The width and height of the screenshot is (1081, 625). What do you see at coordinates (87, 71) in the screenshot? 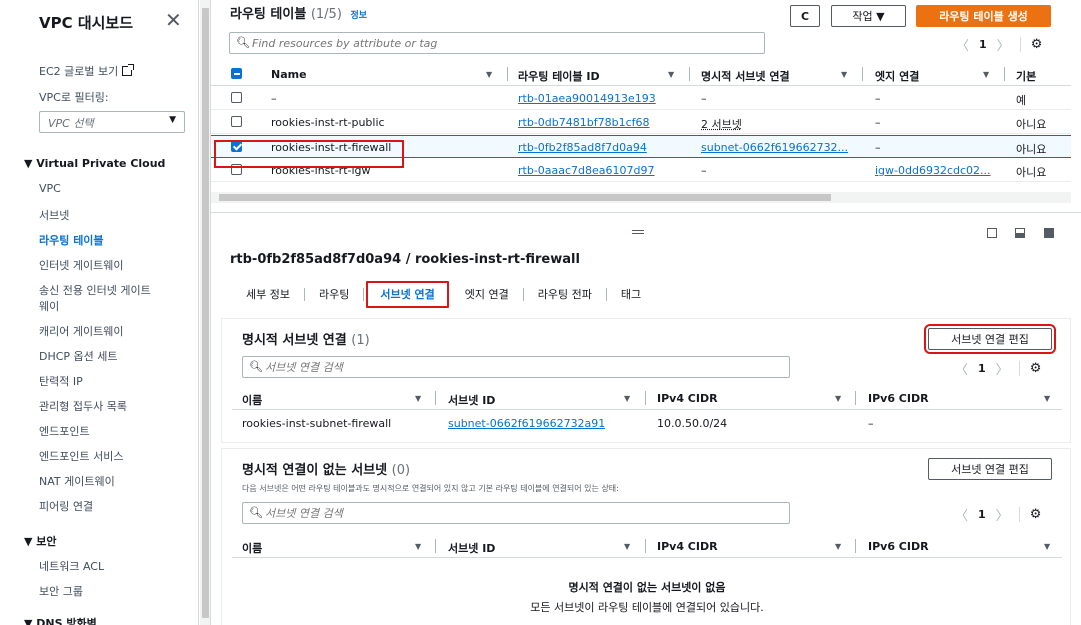
I see `sidebar-item-ec2-global: EC2 글로벌 보기` at bounding box center [87, 71].